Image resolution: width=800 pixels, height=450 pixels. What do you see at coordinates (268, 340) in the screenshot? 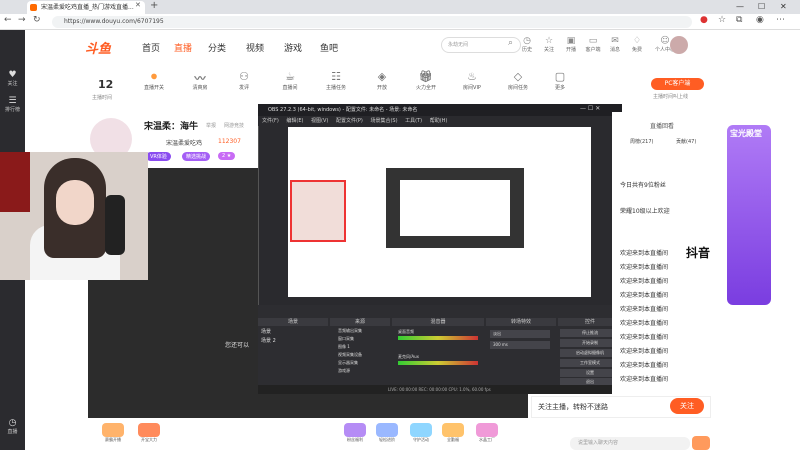
I see `scene-item: 场景 2` at bounding box center [268, 340].